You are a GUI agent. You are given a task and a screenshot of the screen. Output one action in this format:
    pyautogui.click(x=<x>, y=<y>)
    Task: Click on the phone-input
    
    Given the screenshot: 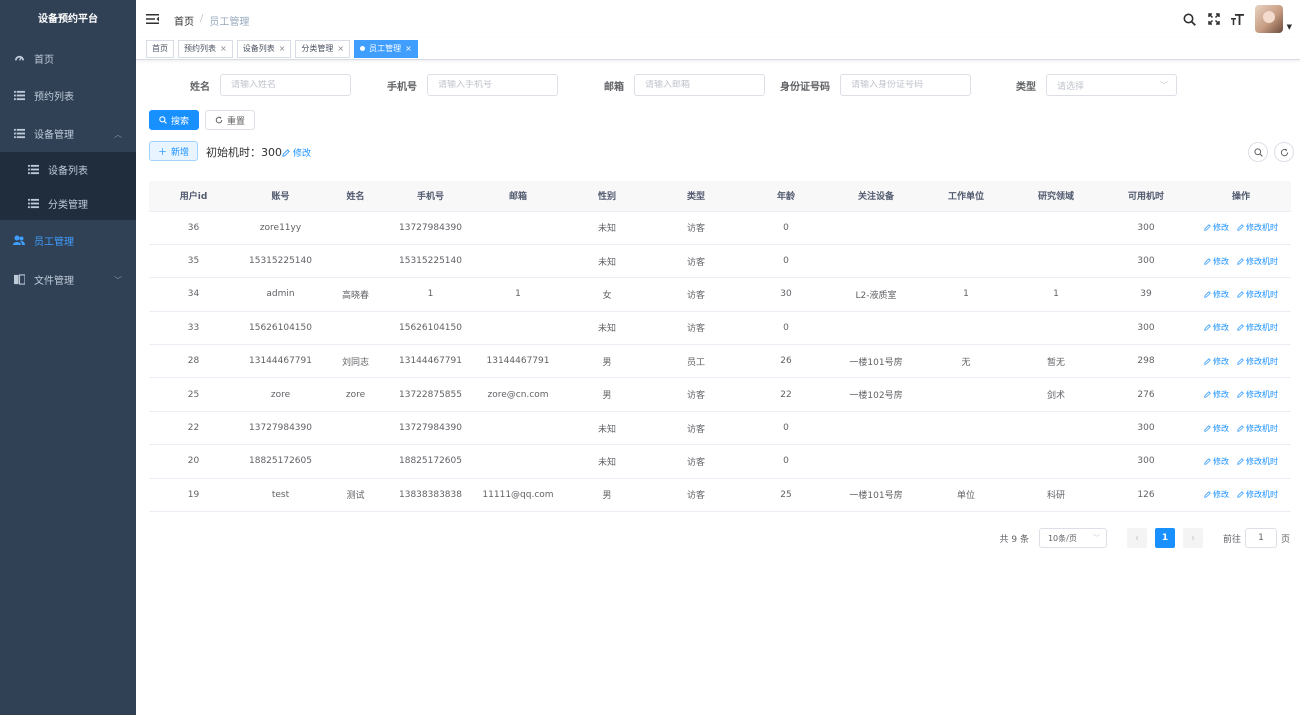 What is the action you would take?
    pyautogui.click(x=497, y=85)
    